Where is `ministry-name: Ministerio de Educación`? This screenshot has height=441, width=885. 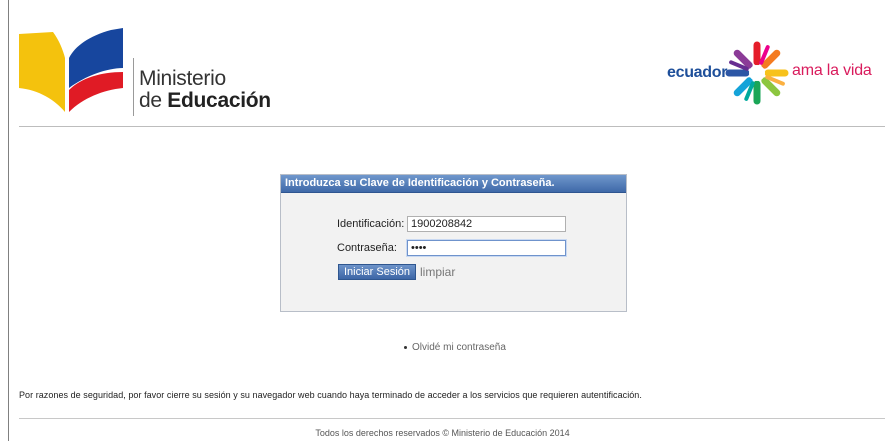 ministry-name: Ministerio de Educación is located at coordinates (205, 89).